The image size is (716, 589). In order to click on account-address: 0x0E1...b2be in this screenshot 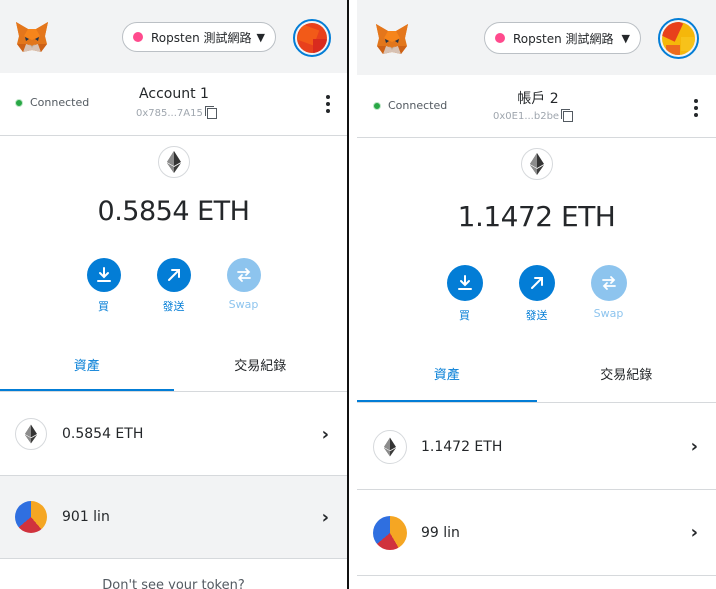, I will do `click(533, 115)`.